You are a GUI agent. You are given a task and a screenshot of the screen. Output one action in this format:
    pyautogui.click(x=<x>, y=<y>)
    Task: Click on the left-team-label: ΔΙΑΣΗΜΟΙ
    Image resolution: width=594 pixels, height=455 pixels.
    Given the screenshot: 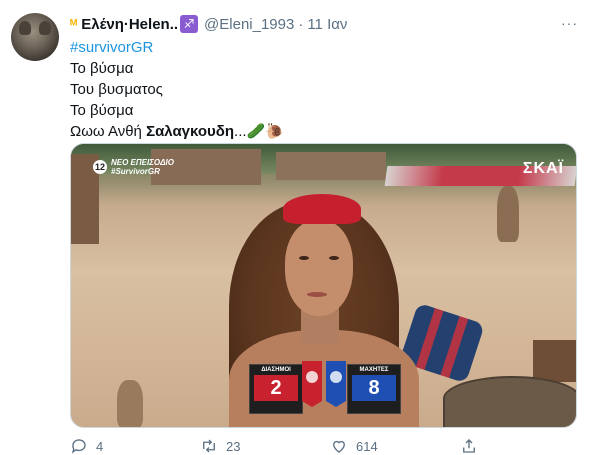 What is the action you would take?
    pyautogui.click(x=276, y=370)
    